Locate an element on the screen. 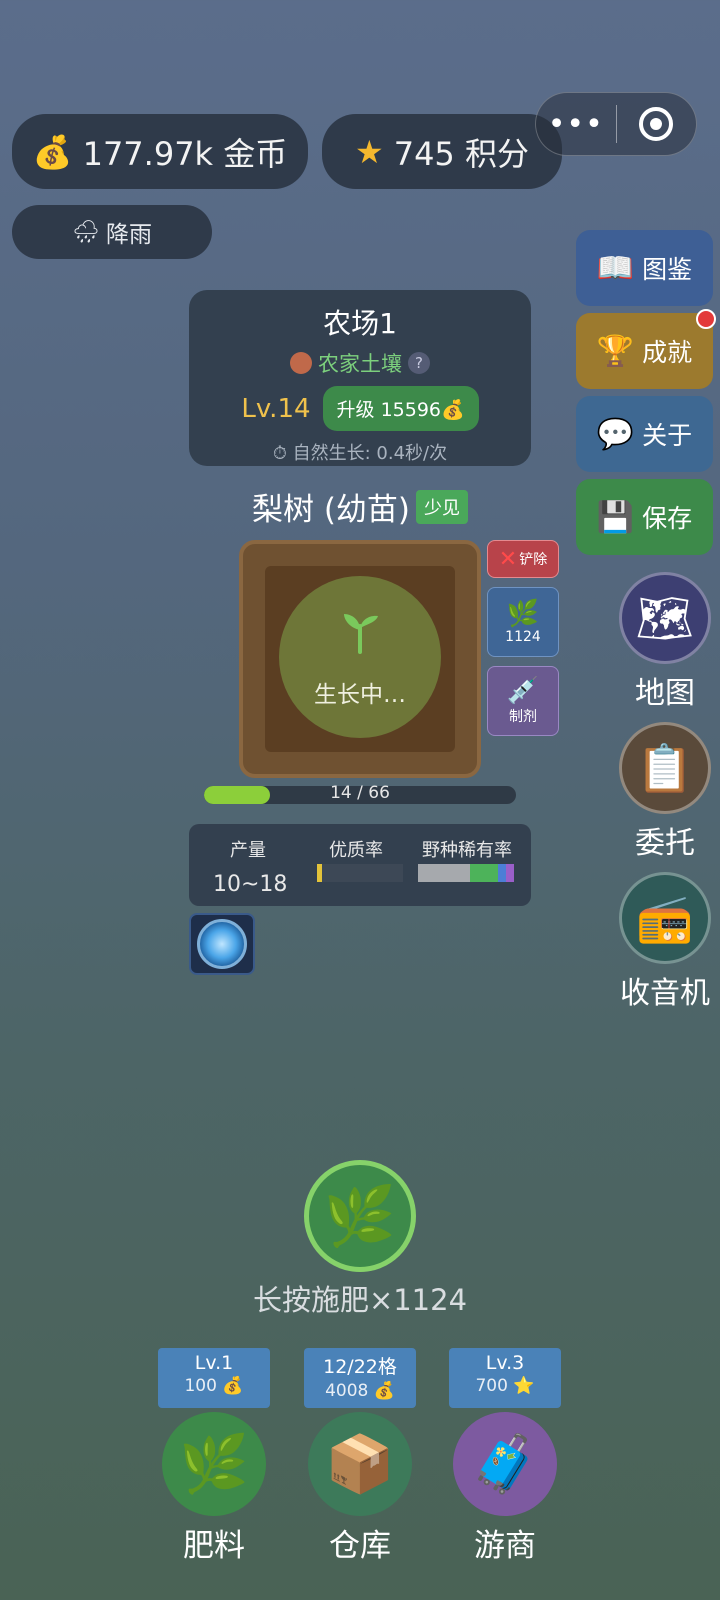 The height and width of the screenshot is (1600, 720). fertilizer-shop-button: 🌿 is located at coordinates (214, 1464).